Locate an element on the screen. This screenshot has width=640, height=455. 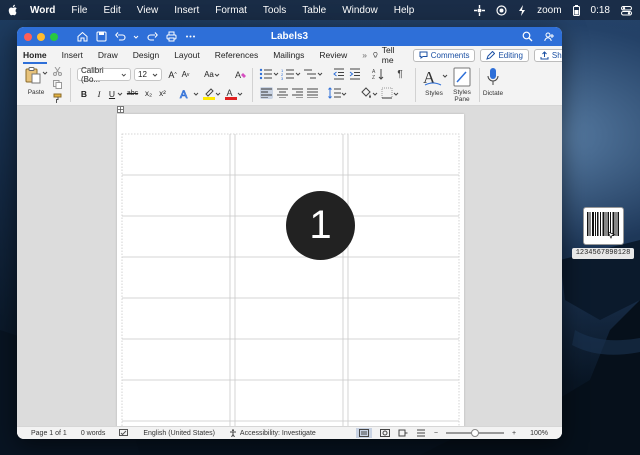
search-icon is located at coordinates (527, 37).